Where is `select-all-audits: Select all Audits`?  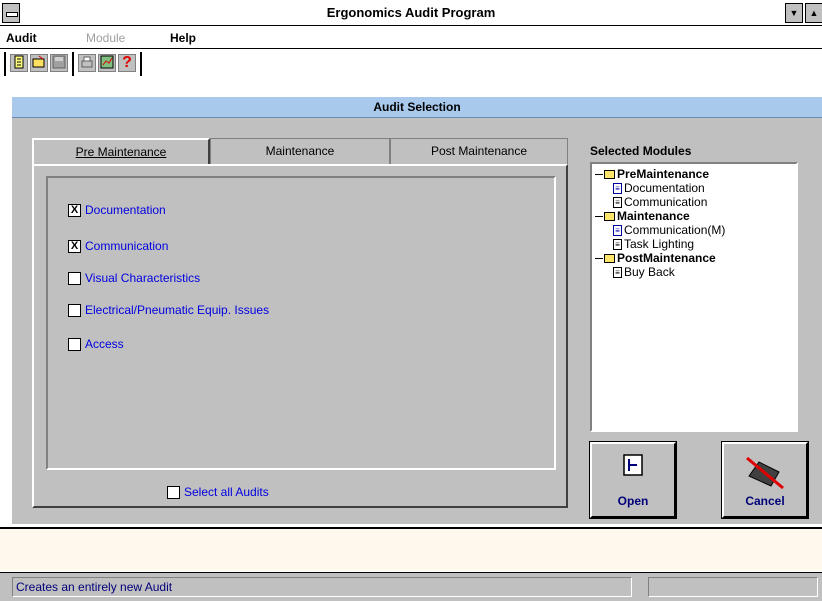 select-all-audits: Select all Audits is located at coordinates (218, 492).